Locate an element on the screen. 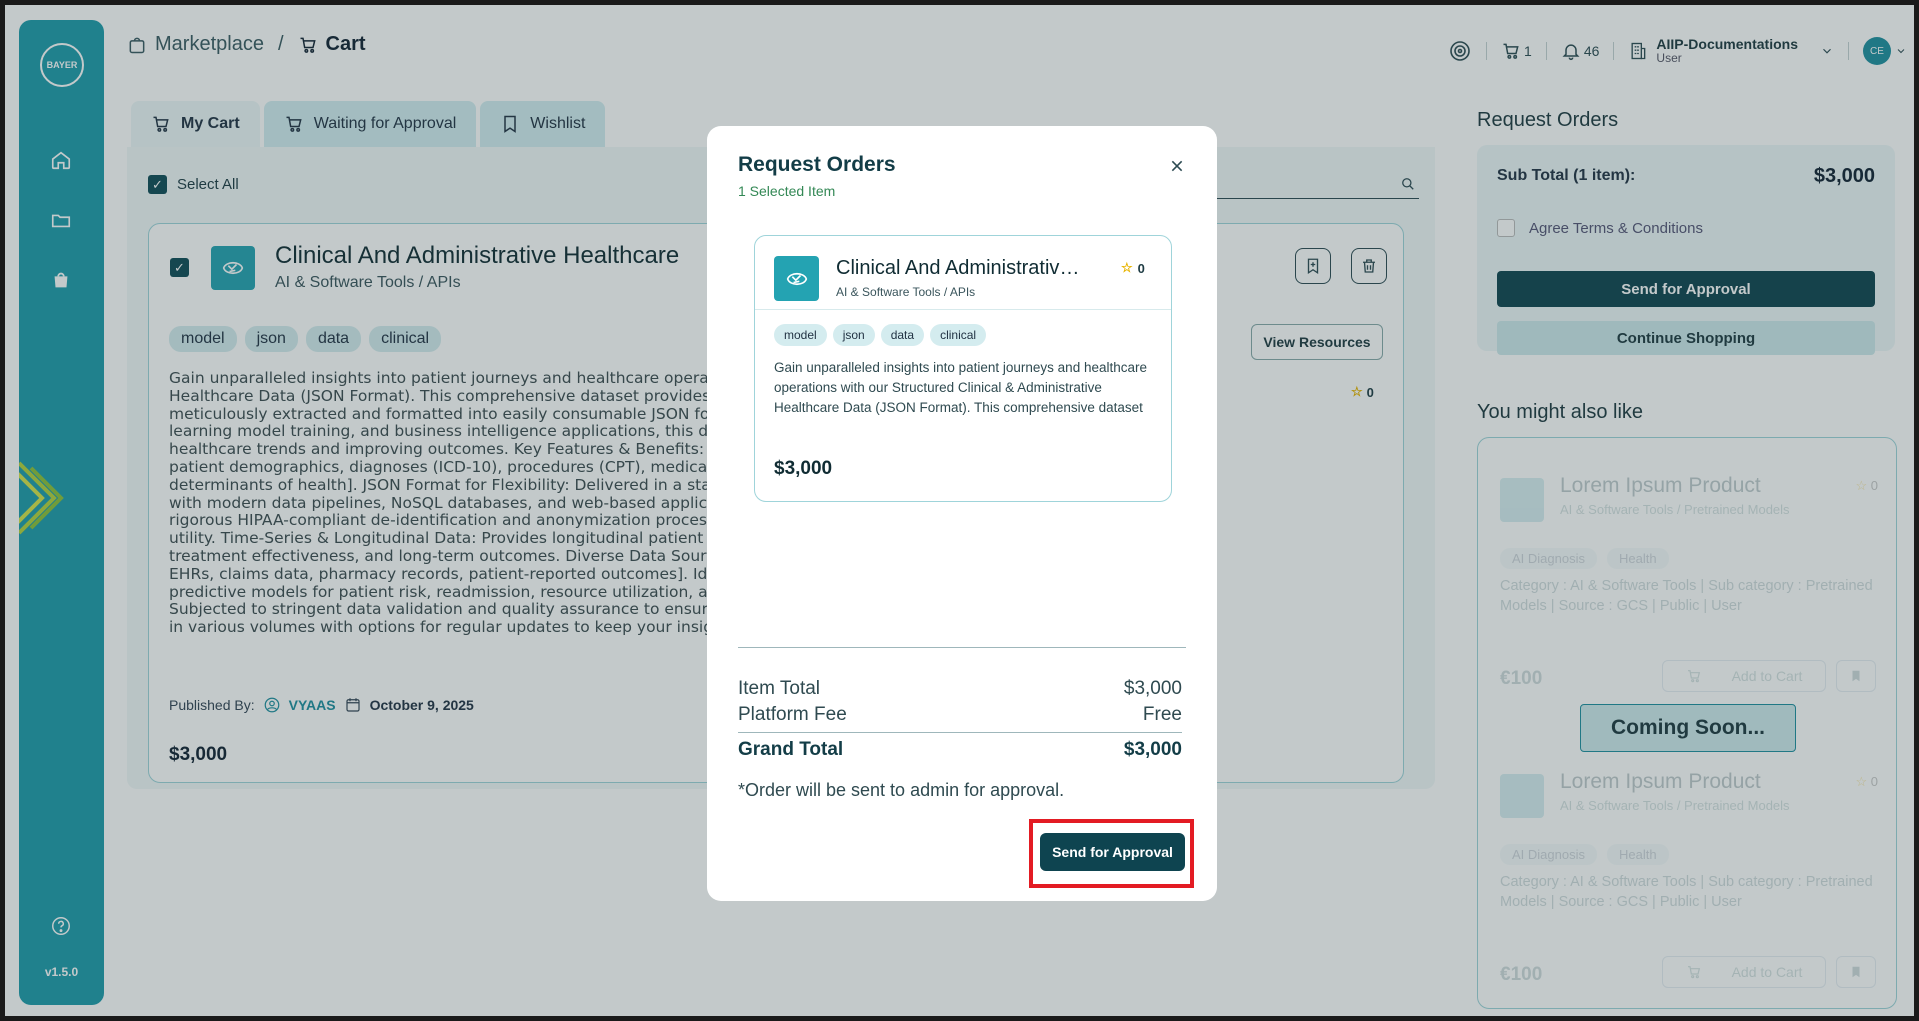  modal-item-tags: model json data clinical is located at coordinates (880, 335).